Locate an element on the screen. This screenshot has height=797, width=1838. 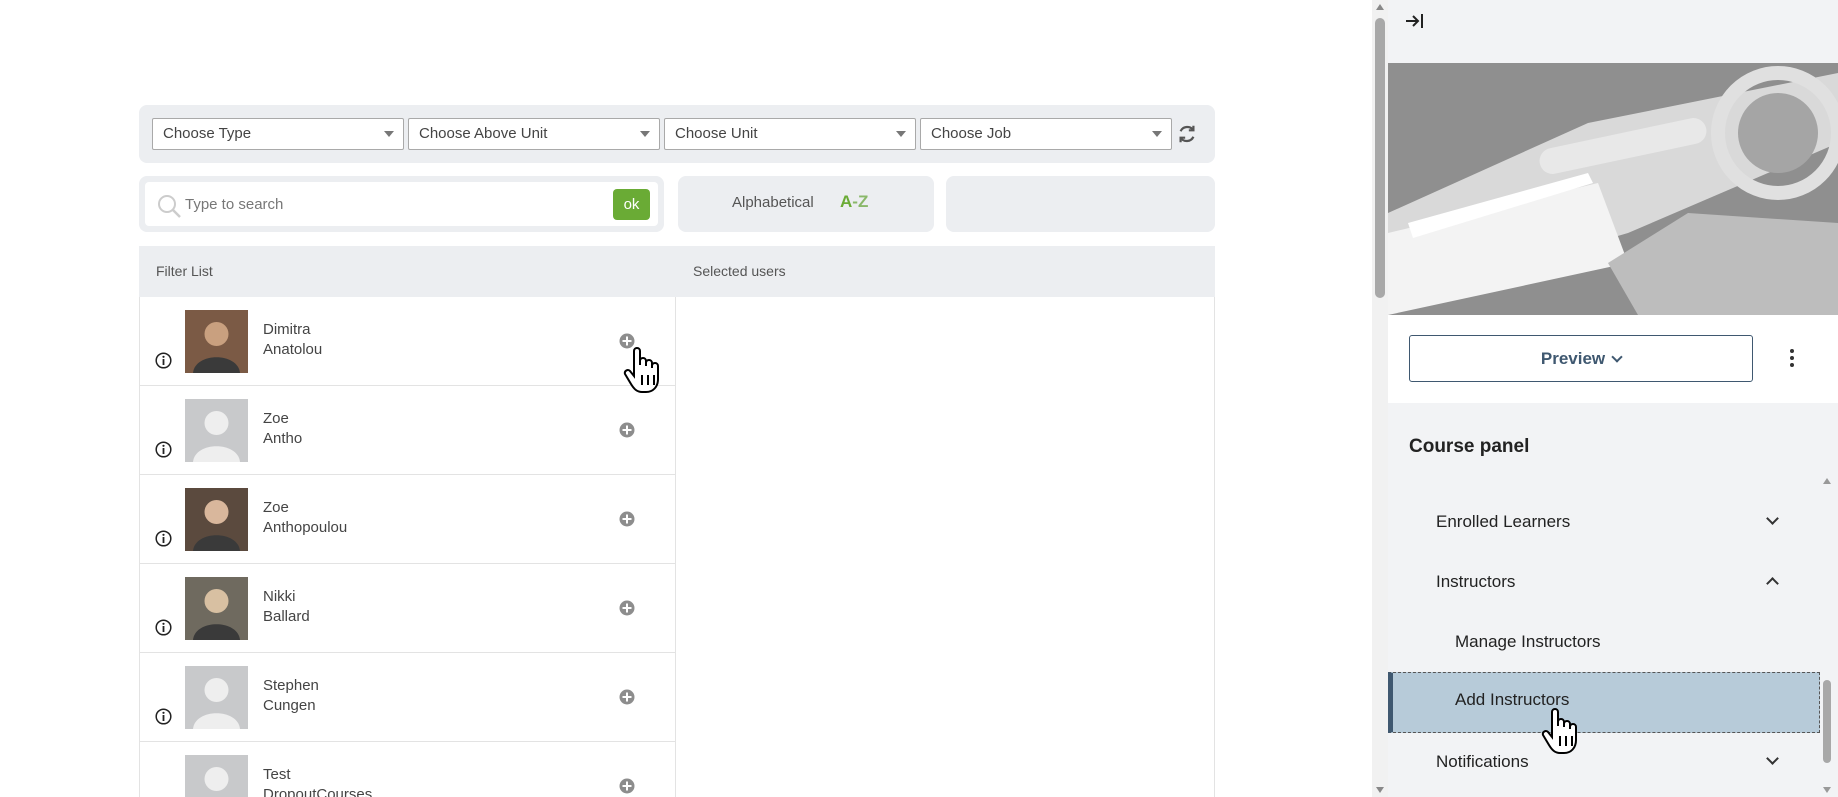
preview-area: Preview is located at coordinates (1613, 359).